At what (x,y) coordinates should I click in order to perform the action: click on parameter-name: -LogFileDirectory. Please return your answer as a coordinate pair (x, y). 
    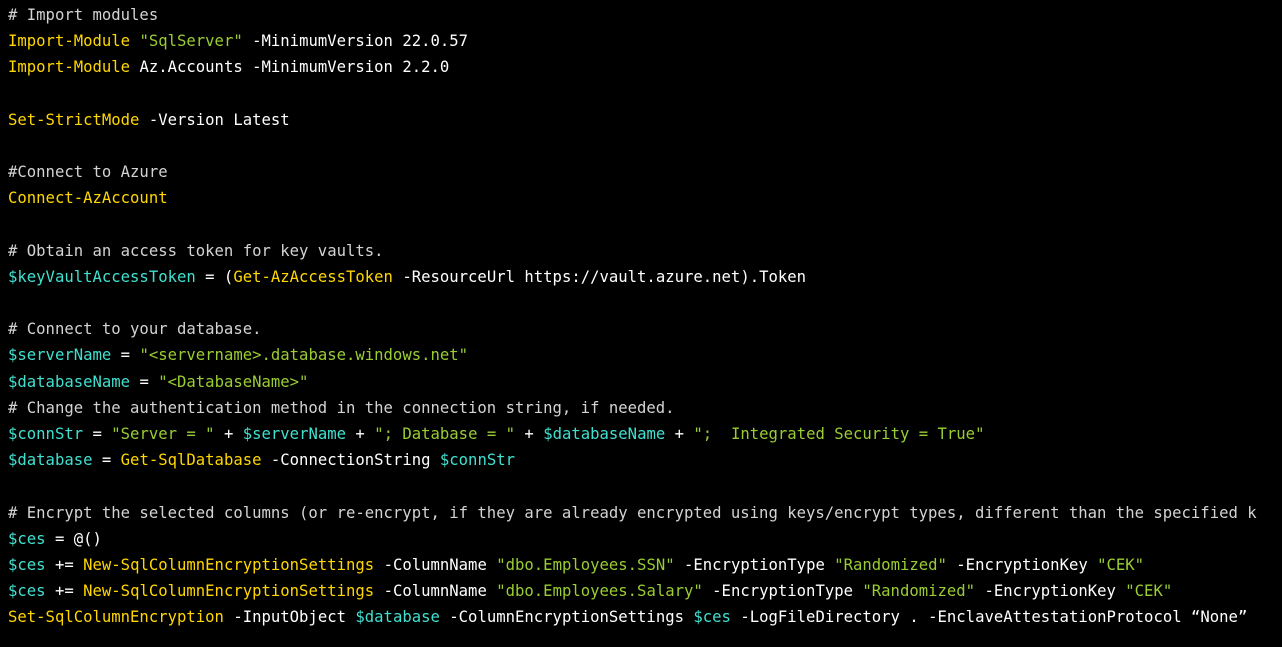
    Looking at the image, I should click on (820, 617).